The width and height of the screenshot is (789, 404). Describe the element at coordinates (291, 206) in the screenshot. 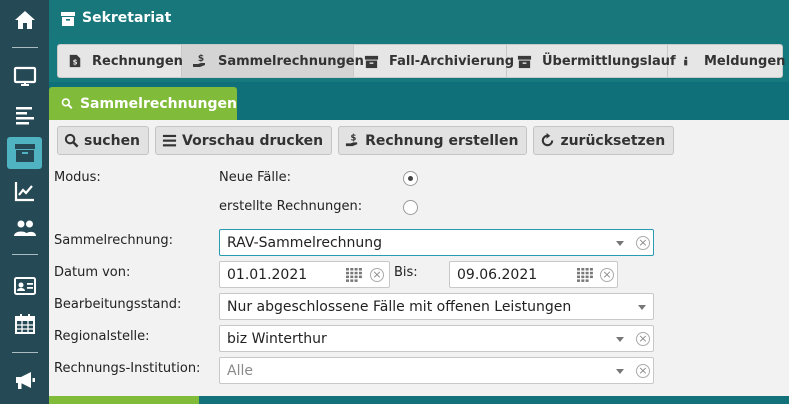

I see `mode-option-created: erstellte Rechnungen:` at that location.